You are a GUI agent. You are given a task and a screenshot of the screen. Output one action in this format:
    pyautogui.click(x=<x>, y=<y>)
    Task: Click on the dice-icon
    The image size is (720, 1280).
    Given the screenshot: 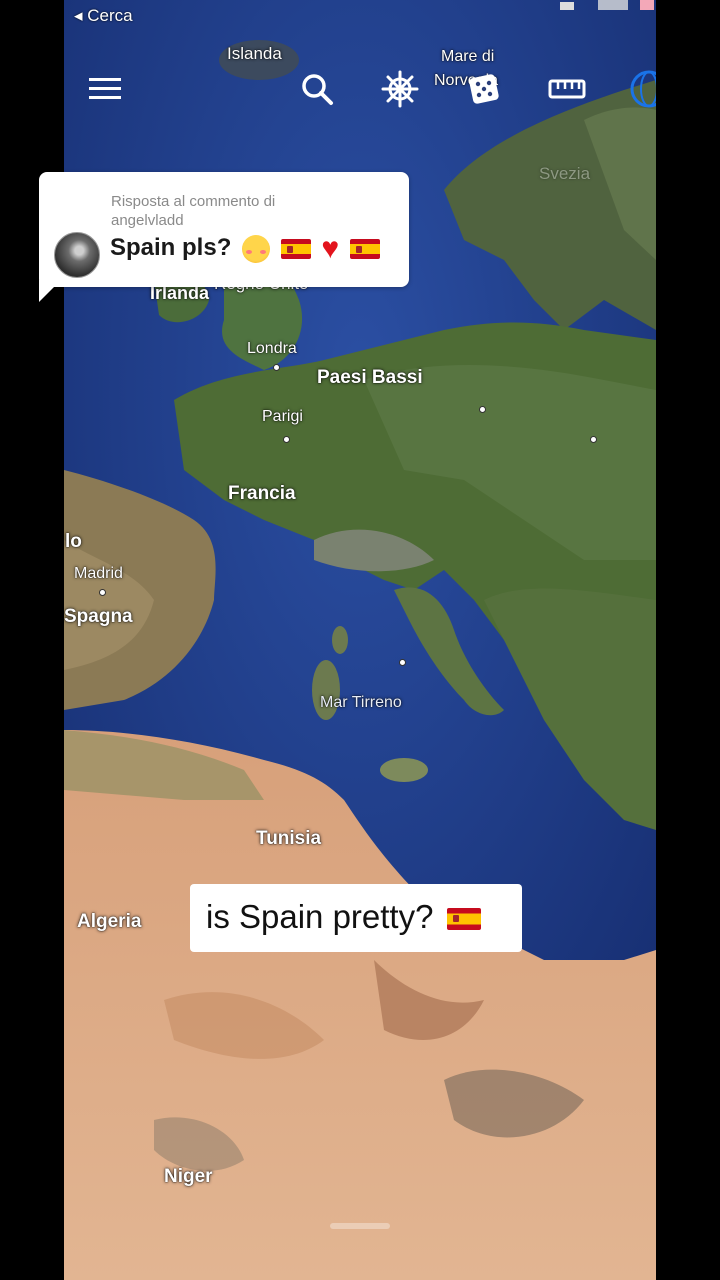 What is the action you would take?
    pyautogui.click(x=484, y=89)
    